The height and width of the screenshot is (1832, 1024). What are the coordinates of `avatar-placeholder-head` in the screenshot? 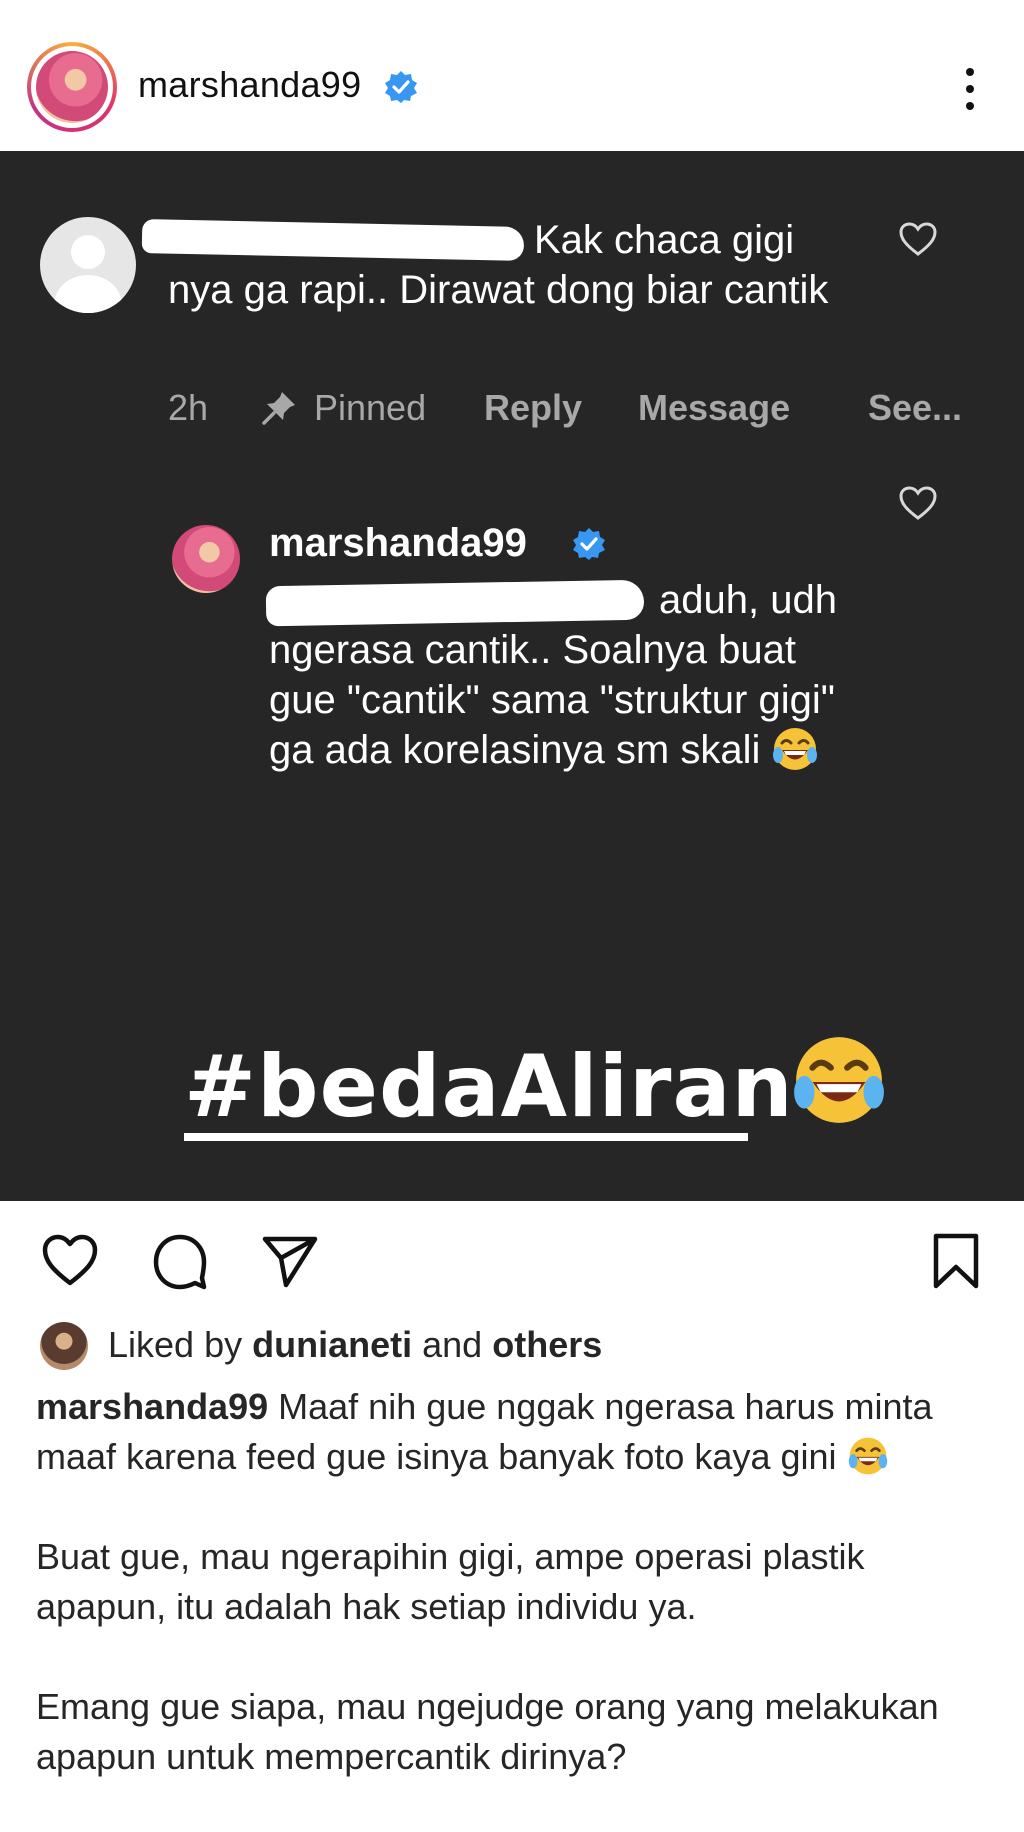 It's located at (88, 252).